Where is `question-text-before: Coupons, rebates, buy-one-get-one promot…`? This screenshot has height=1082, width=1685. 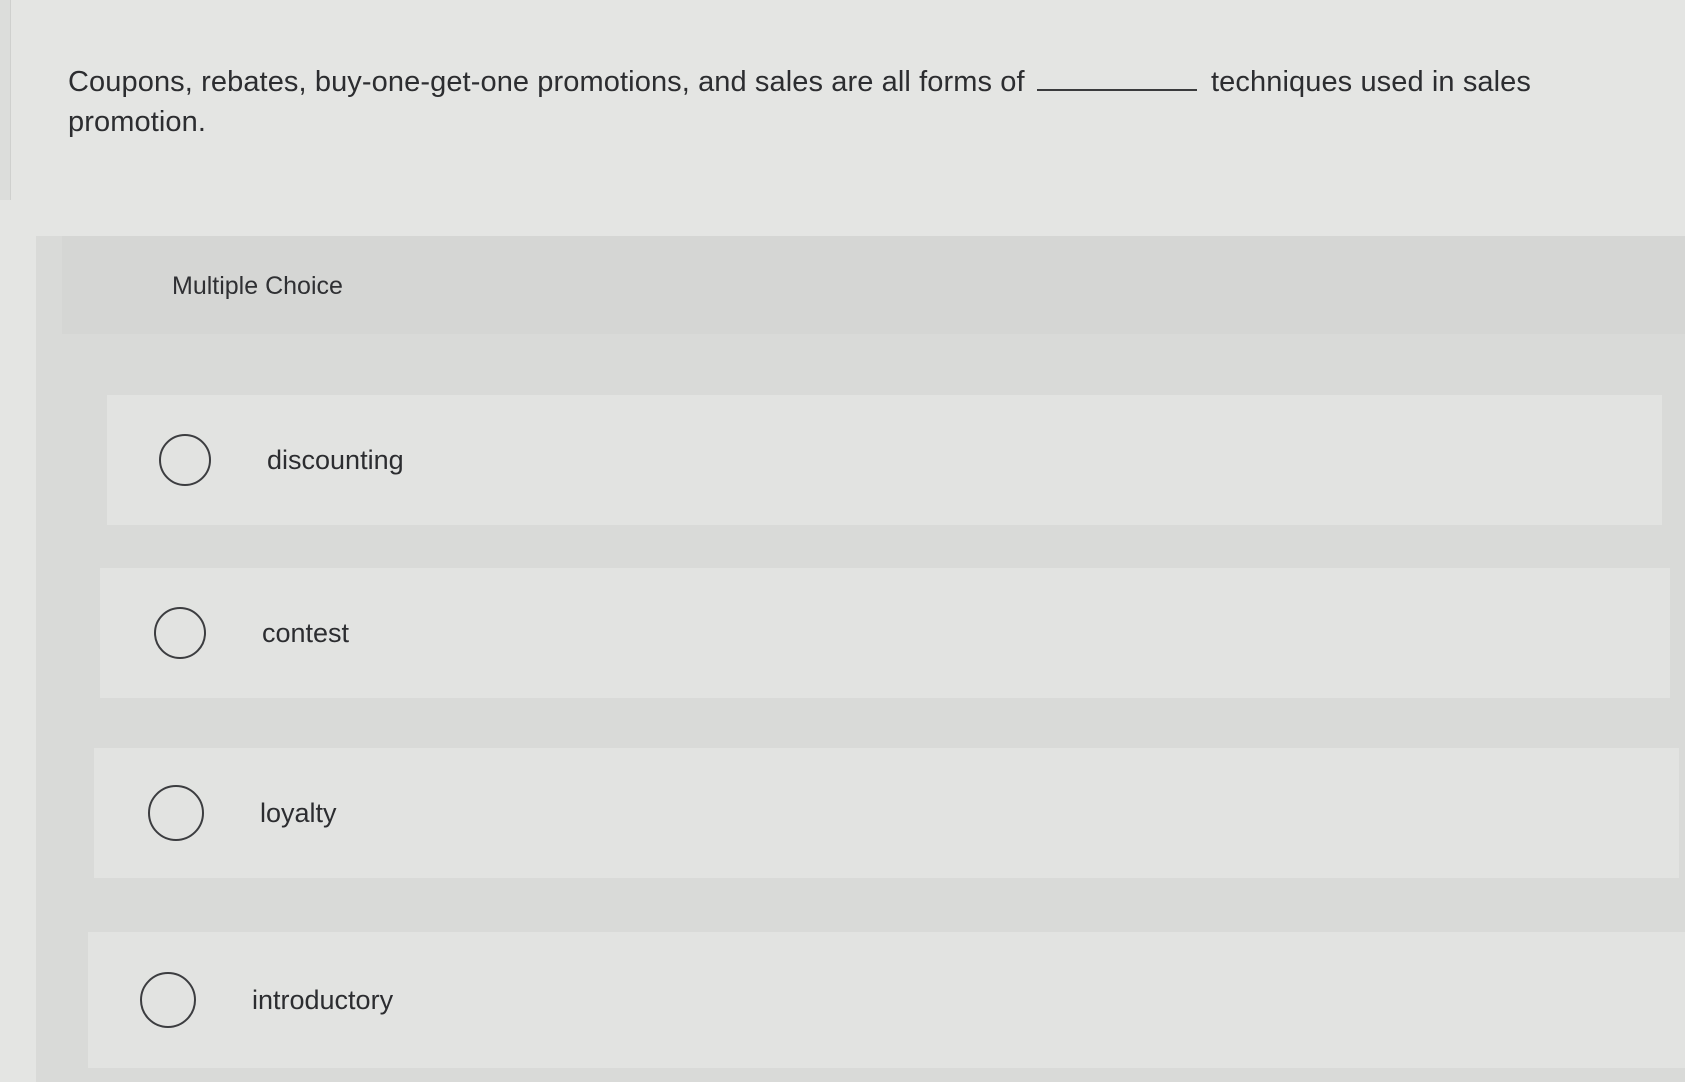
question-text-before: Coupons, rebates, buy-one-get-one promot… is located at coordinates (546, 82).